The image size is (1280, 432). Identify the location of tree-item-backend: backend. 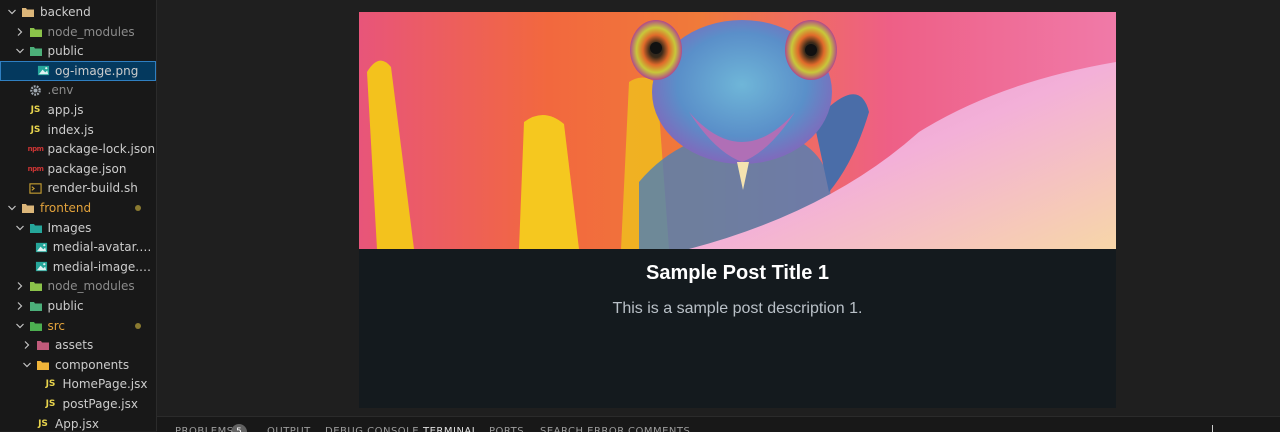
(78, 12).